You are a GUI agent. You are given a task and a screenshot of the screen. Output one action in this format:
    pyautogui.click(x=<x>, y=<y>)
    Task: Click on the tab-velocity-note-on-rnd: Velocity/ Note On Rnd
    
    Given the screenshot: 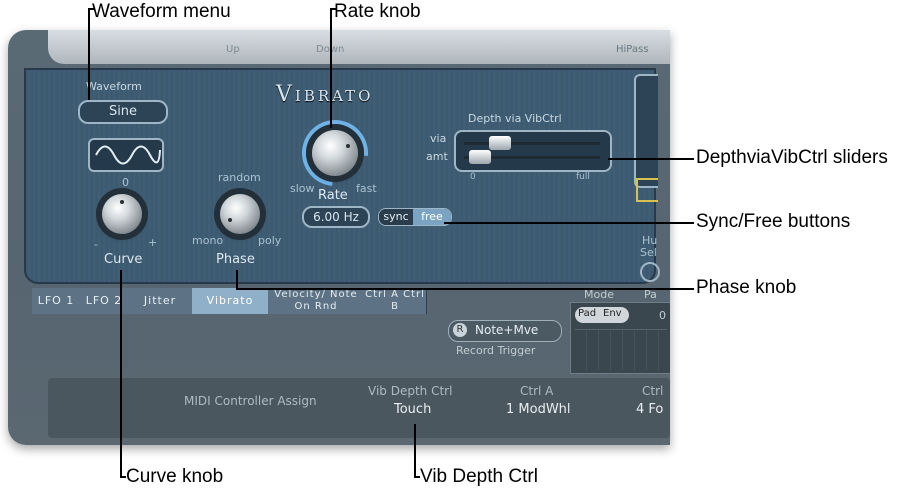 What is the action you would take?
    pyautogui.click(x=316, y=301)
    